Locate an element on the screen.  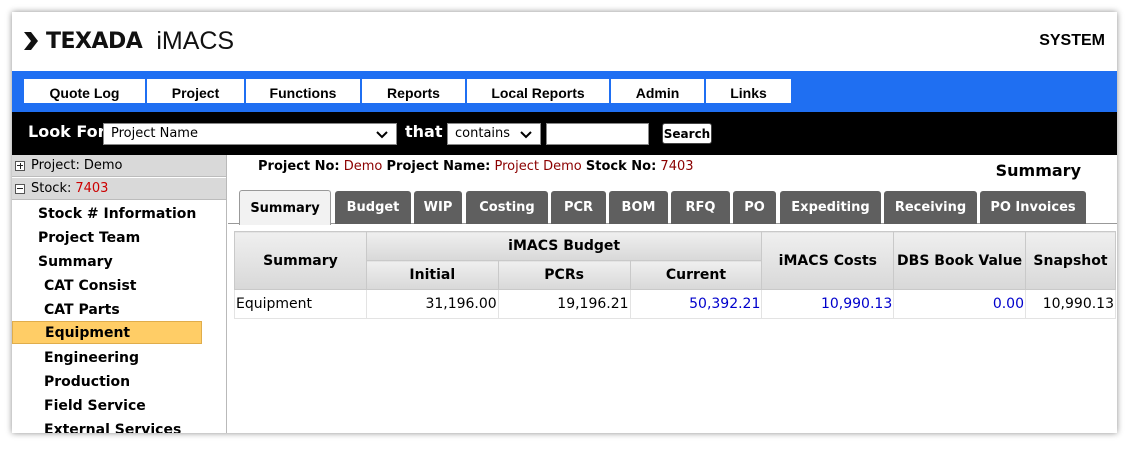
stock-label: Stock: is located at coordinates (51, 188).